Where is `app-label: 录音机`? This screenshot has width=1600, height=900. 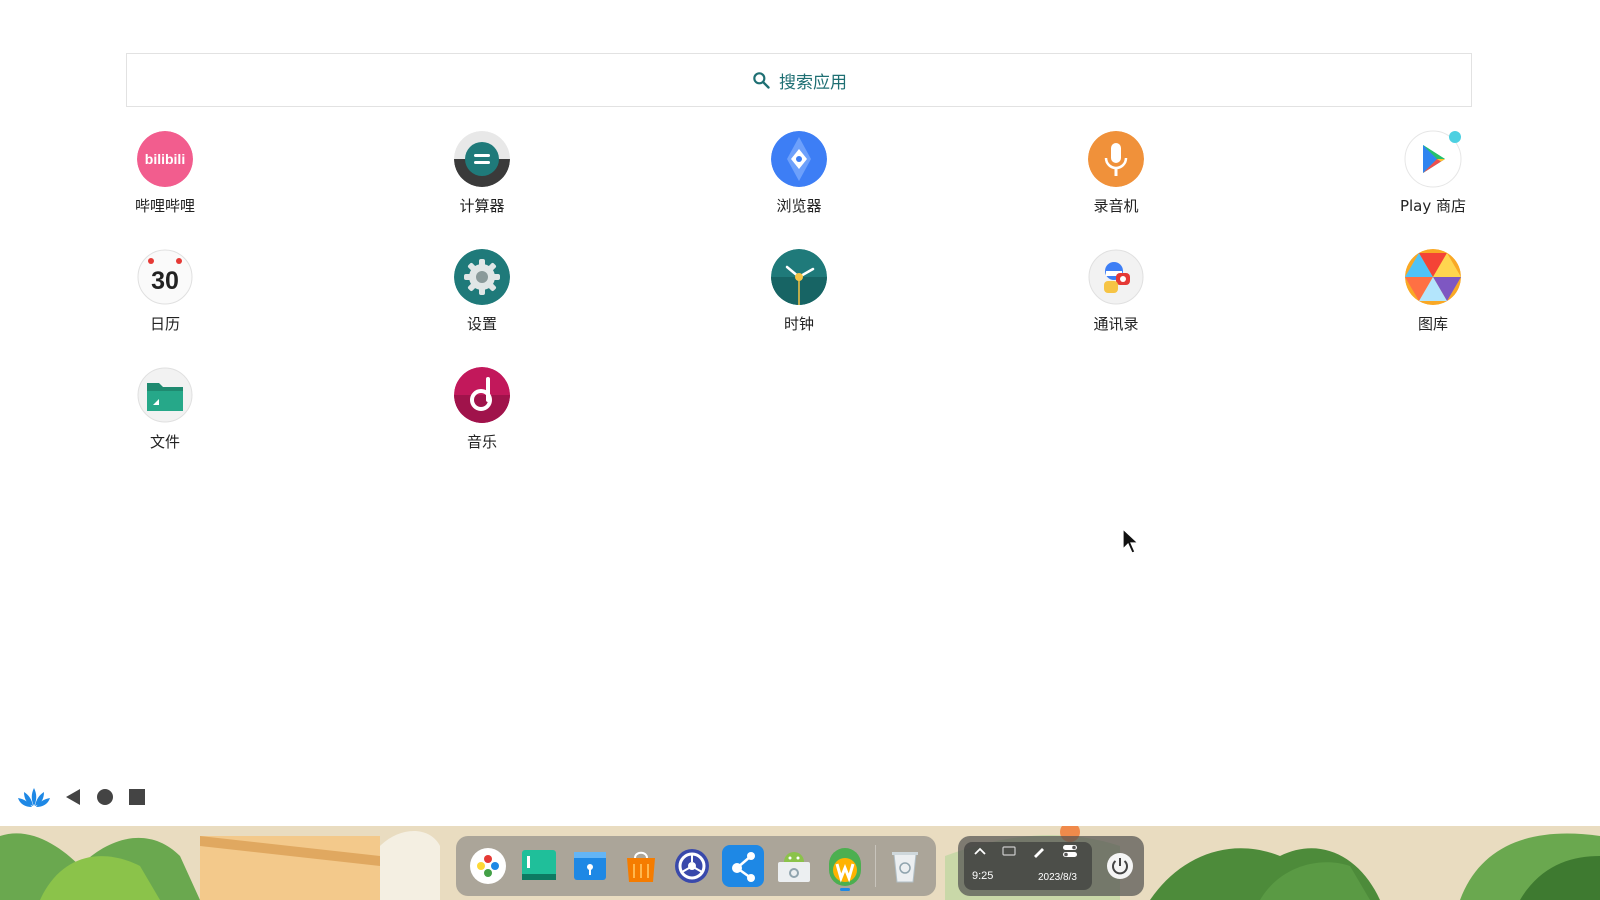 app-label: 录音机 is located at coordinates (1116, 206).